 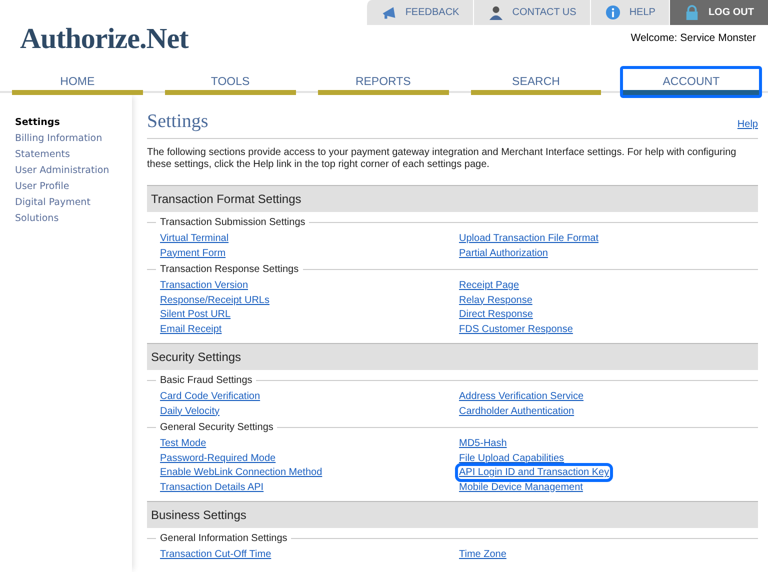 I want to click on page-title: Settings, so click(x=177, y=122).